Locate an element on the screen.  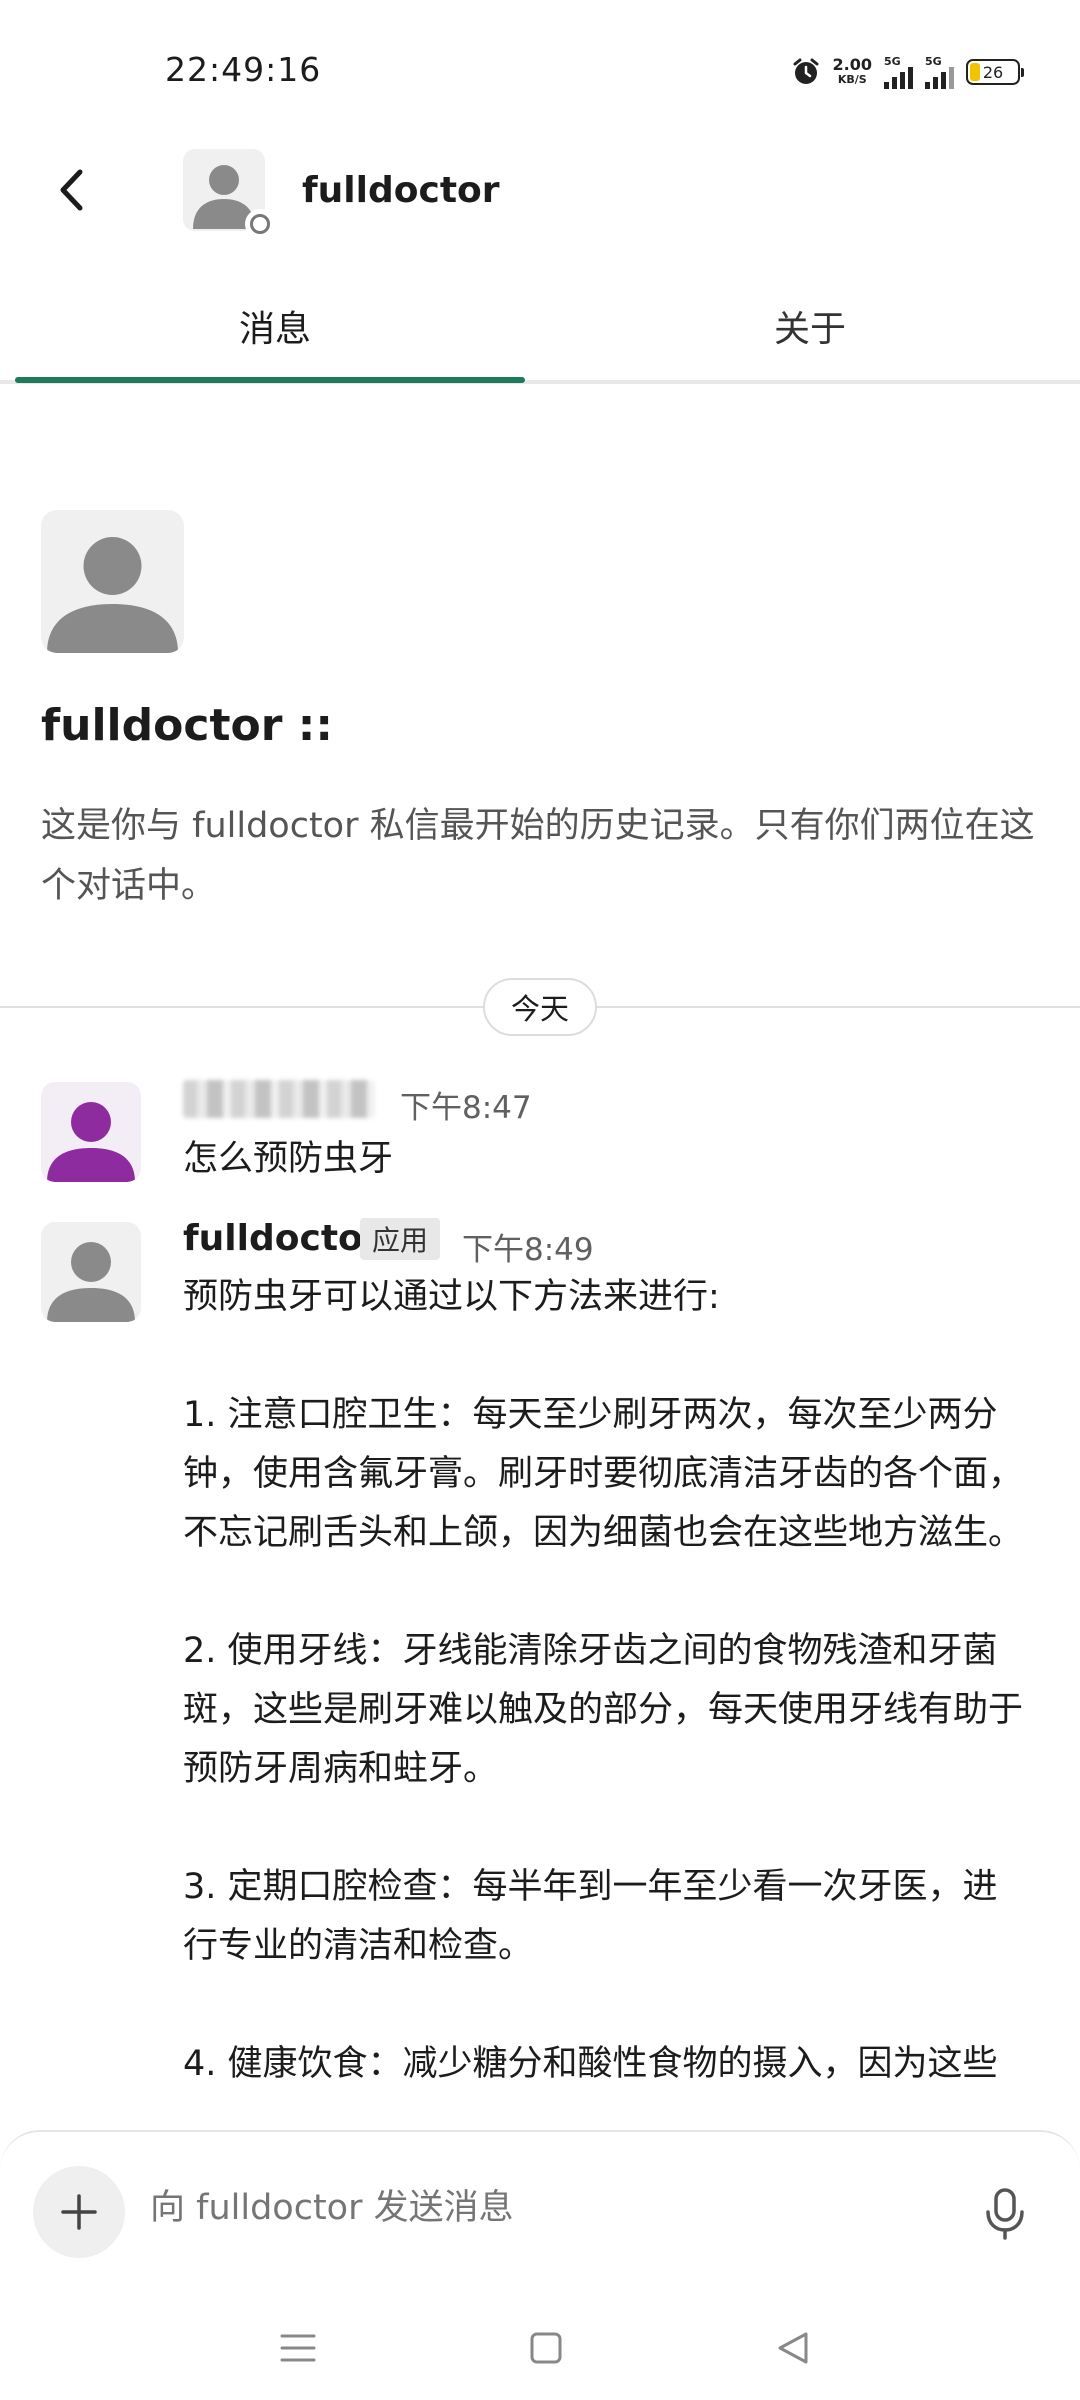
header-title: fulldoctor is located at coordinates (401, 190).